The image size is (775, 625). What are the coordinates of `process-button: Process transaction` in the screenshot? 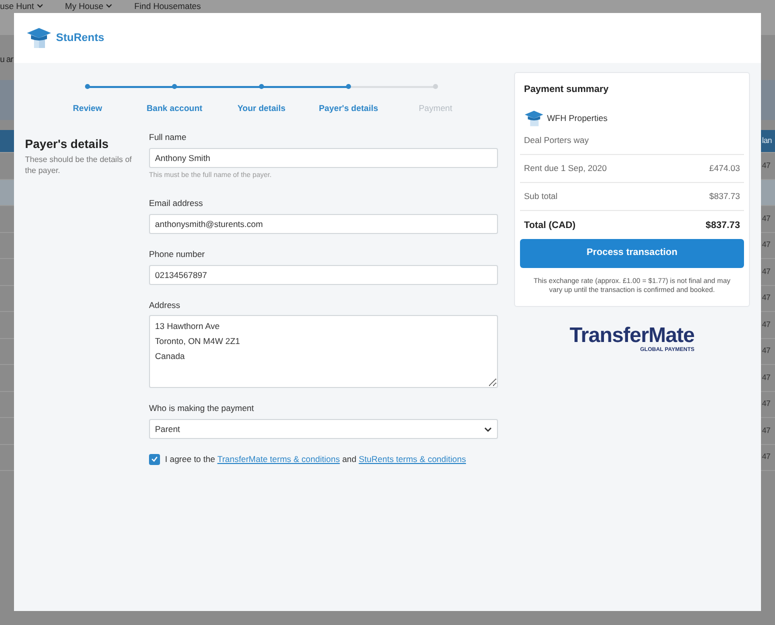 It's located at (632, 253).